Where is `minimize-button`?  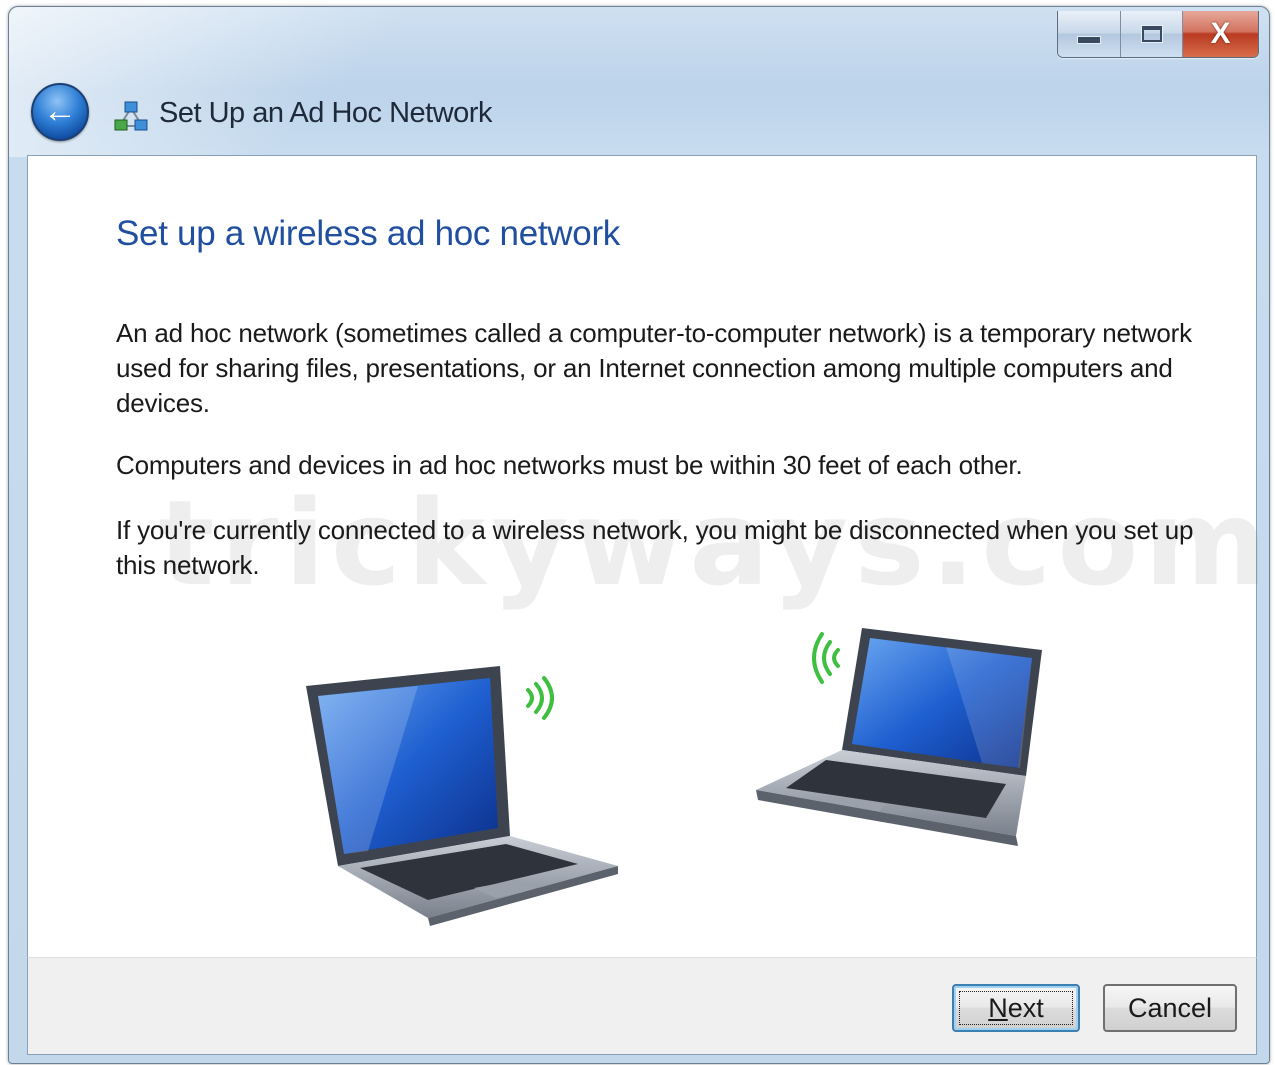
minimize-button is located at coordinates (1089, 34).